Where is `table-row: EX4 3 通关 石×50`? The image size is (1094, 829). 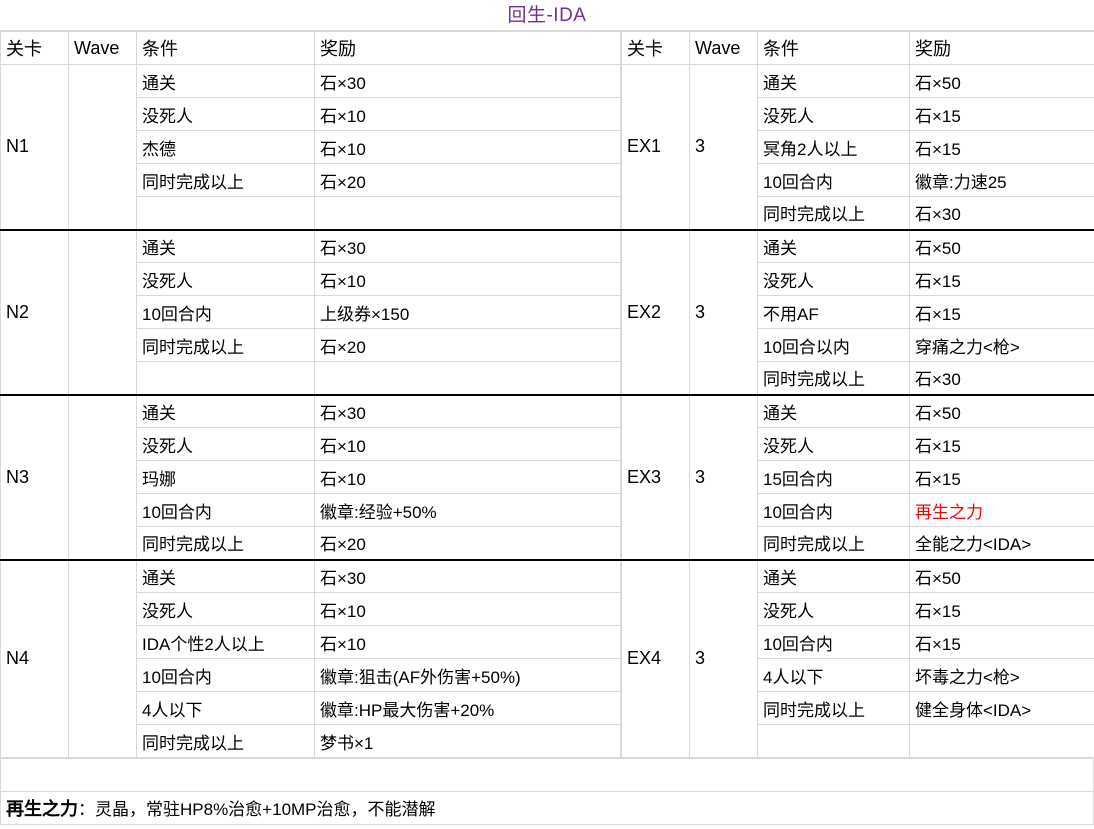
table-row: EX4 3 通关 石×50 is located at coordinates (857, 658).